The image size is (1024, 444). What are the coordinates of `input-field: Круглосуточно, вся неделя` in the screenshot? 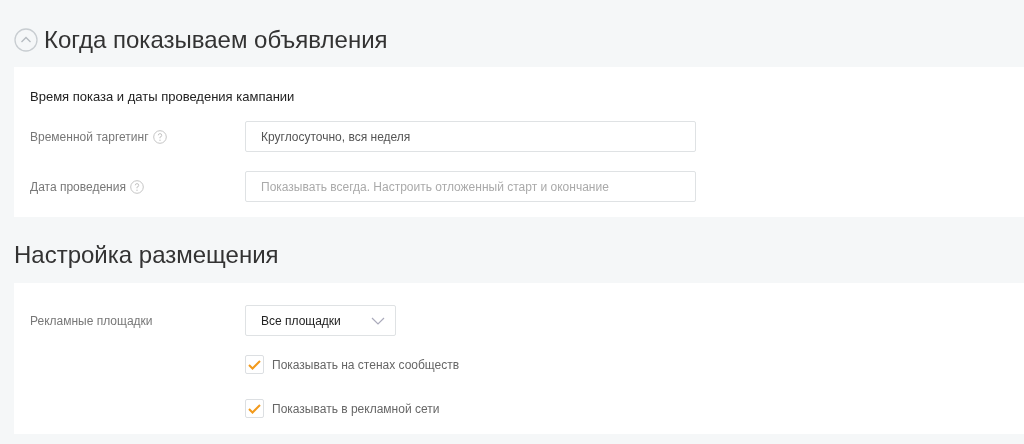 It's located at (470, 136).